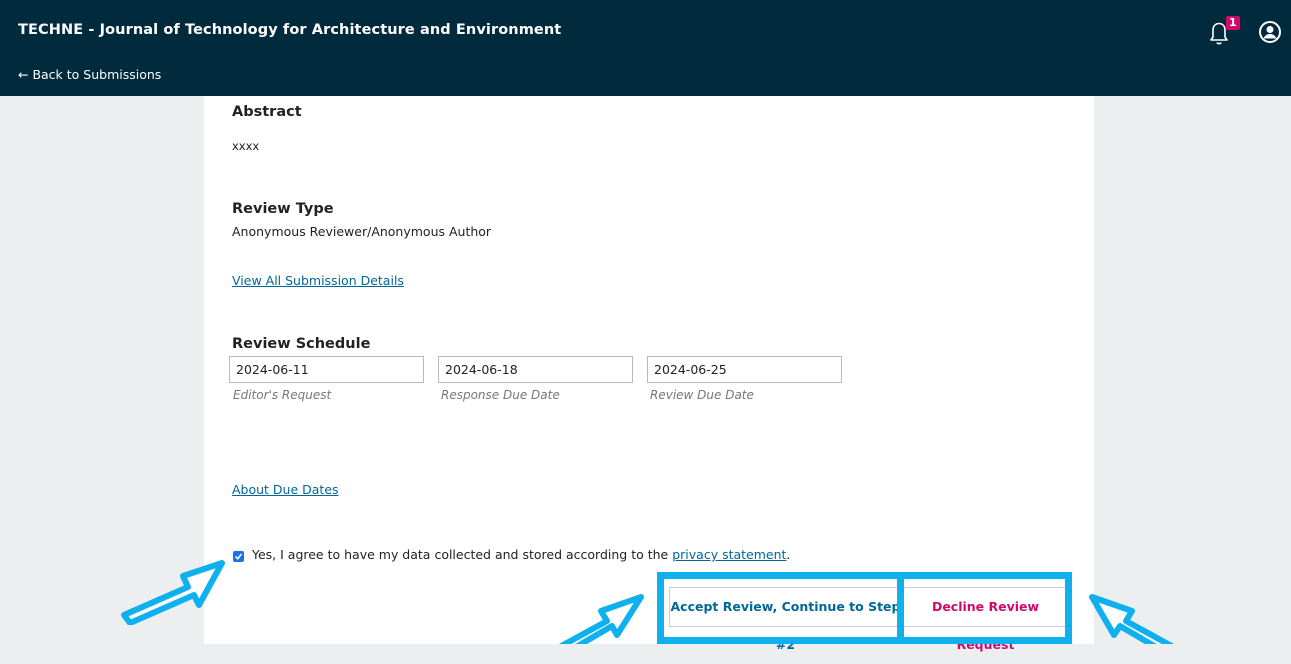  Describe the element at coordinates (318, 280) in the screenshot. I see `view-submission-details-link: View All Submission Details` at that location.